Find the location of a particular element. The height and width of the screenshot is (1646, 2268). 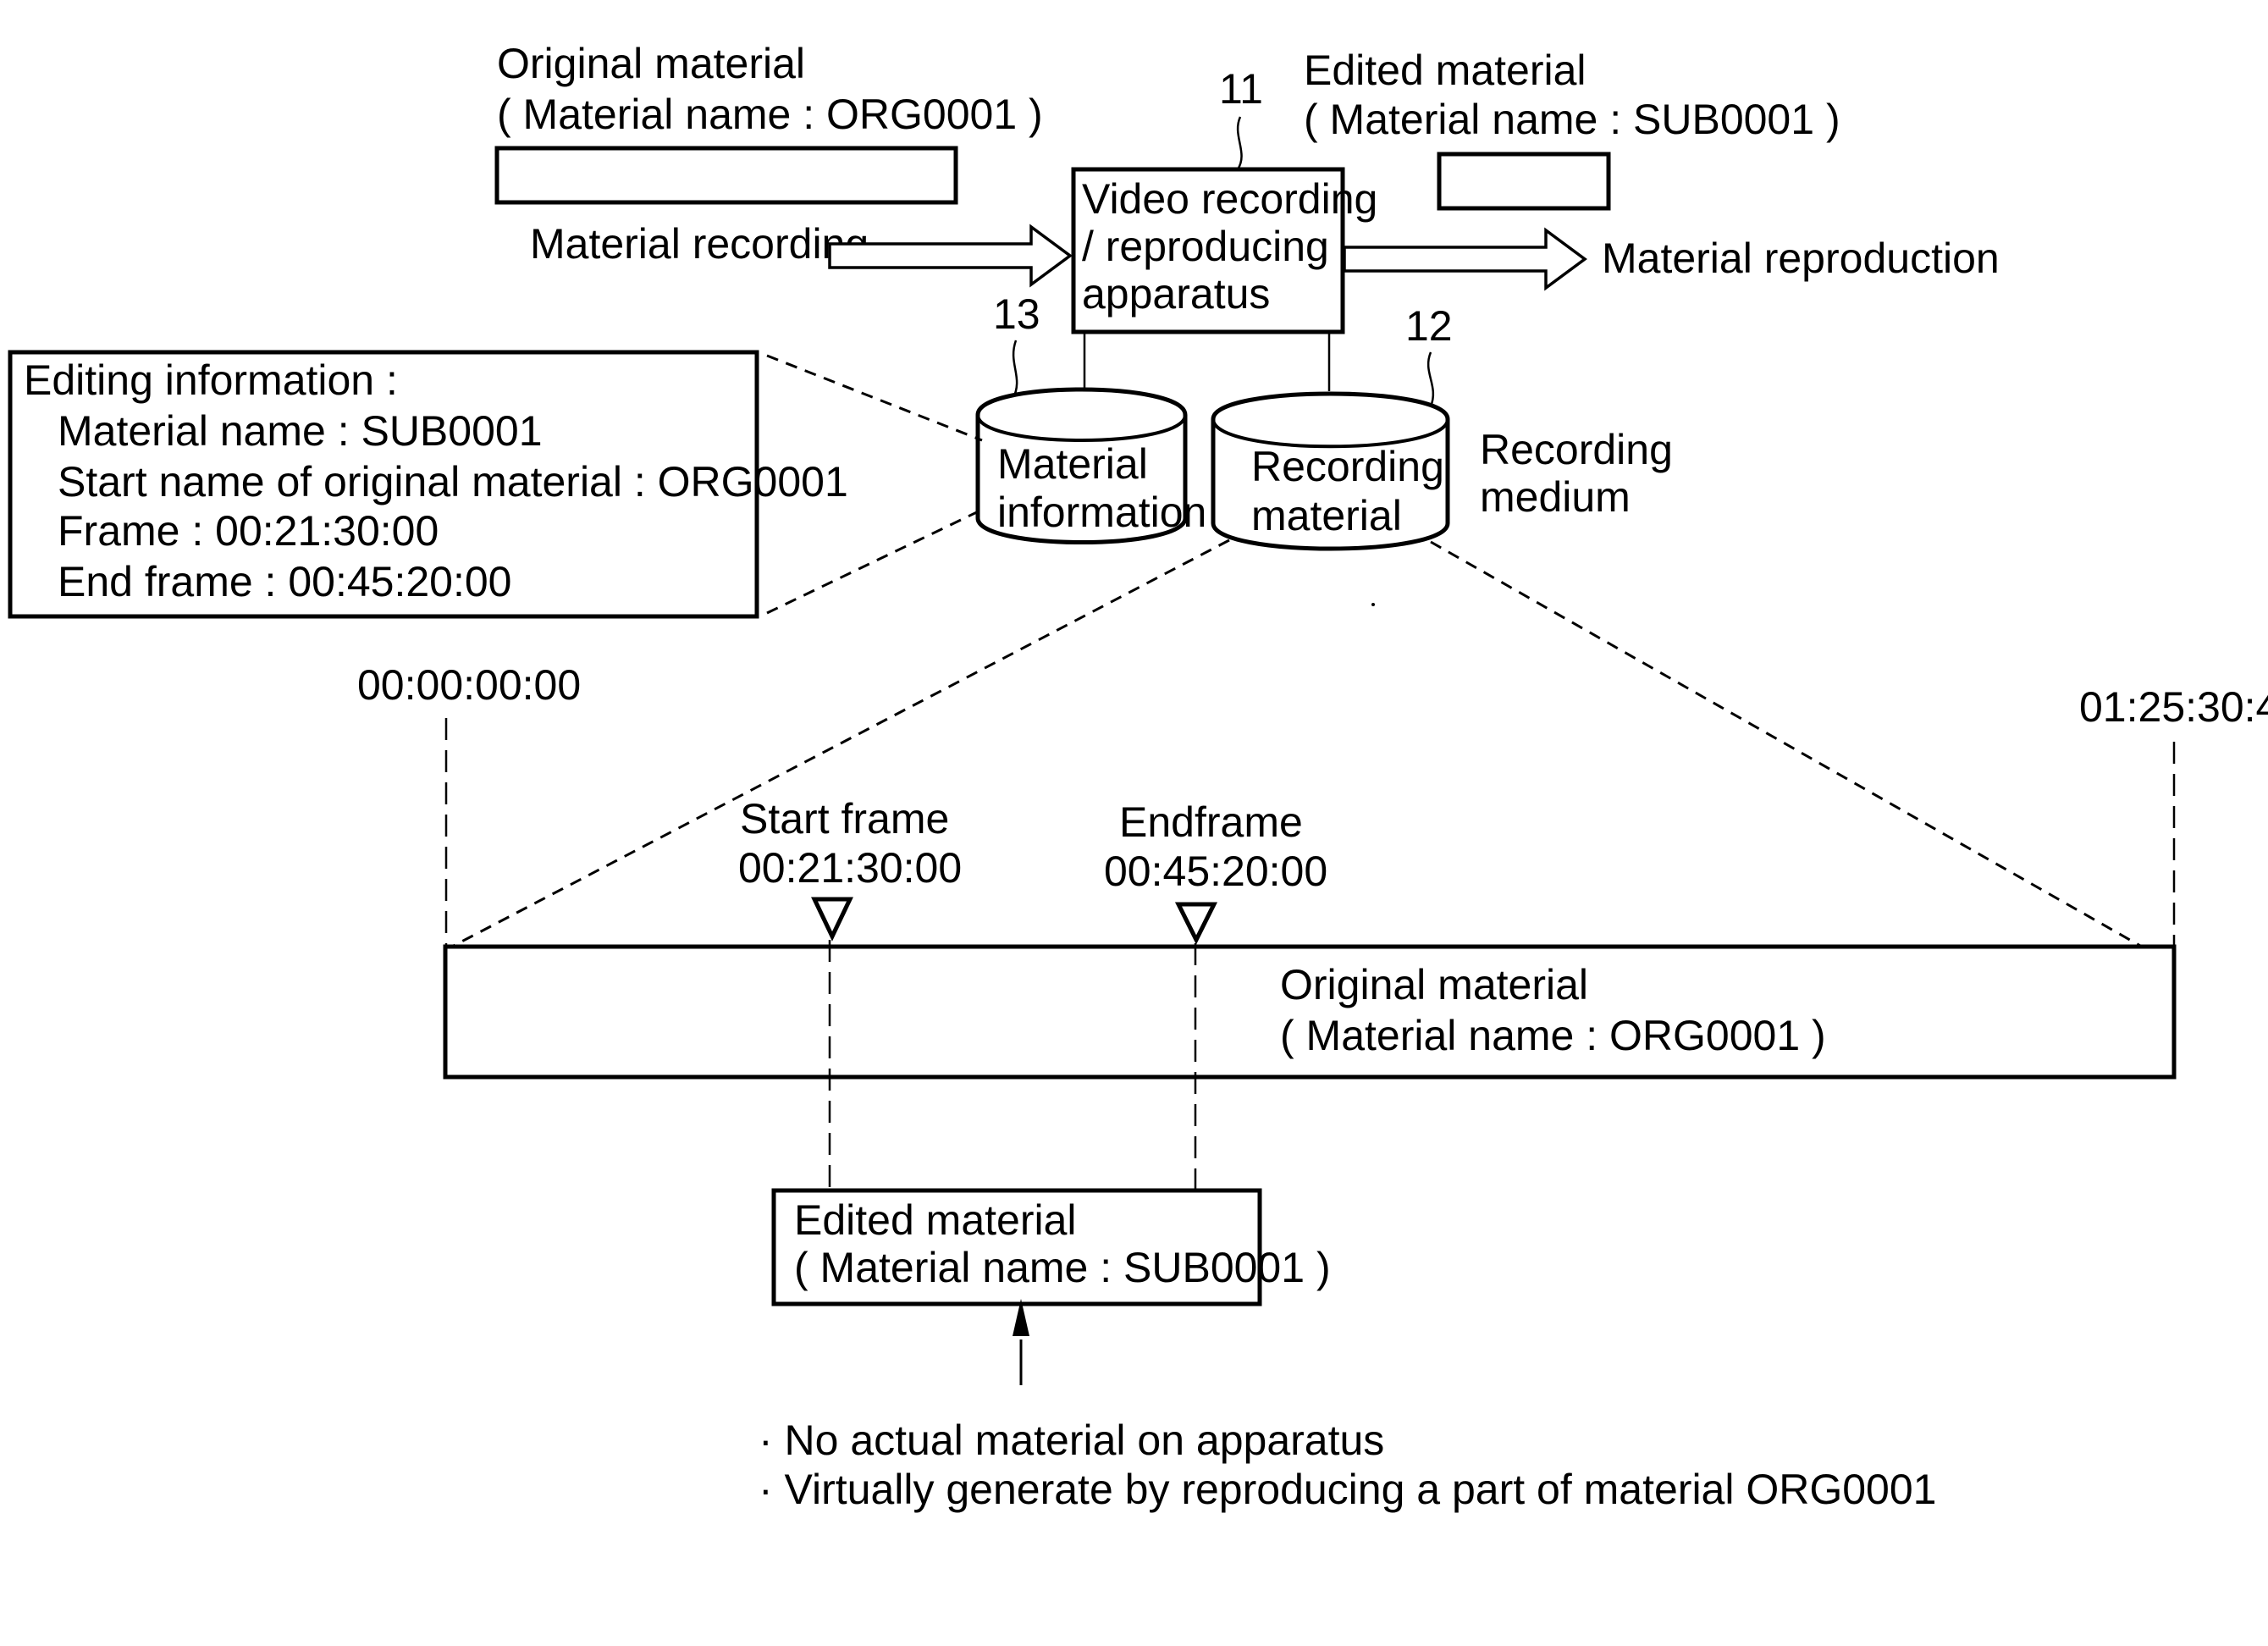

original-material-bar is located at coordinates (726, 175).